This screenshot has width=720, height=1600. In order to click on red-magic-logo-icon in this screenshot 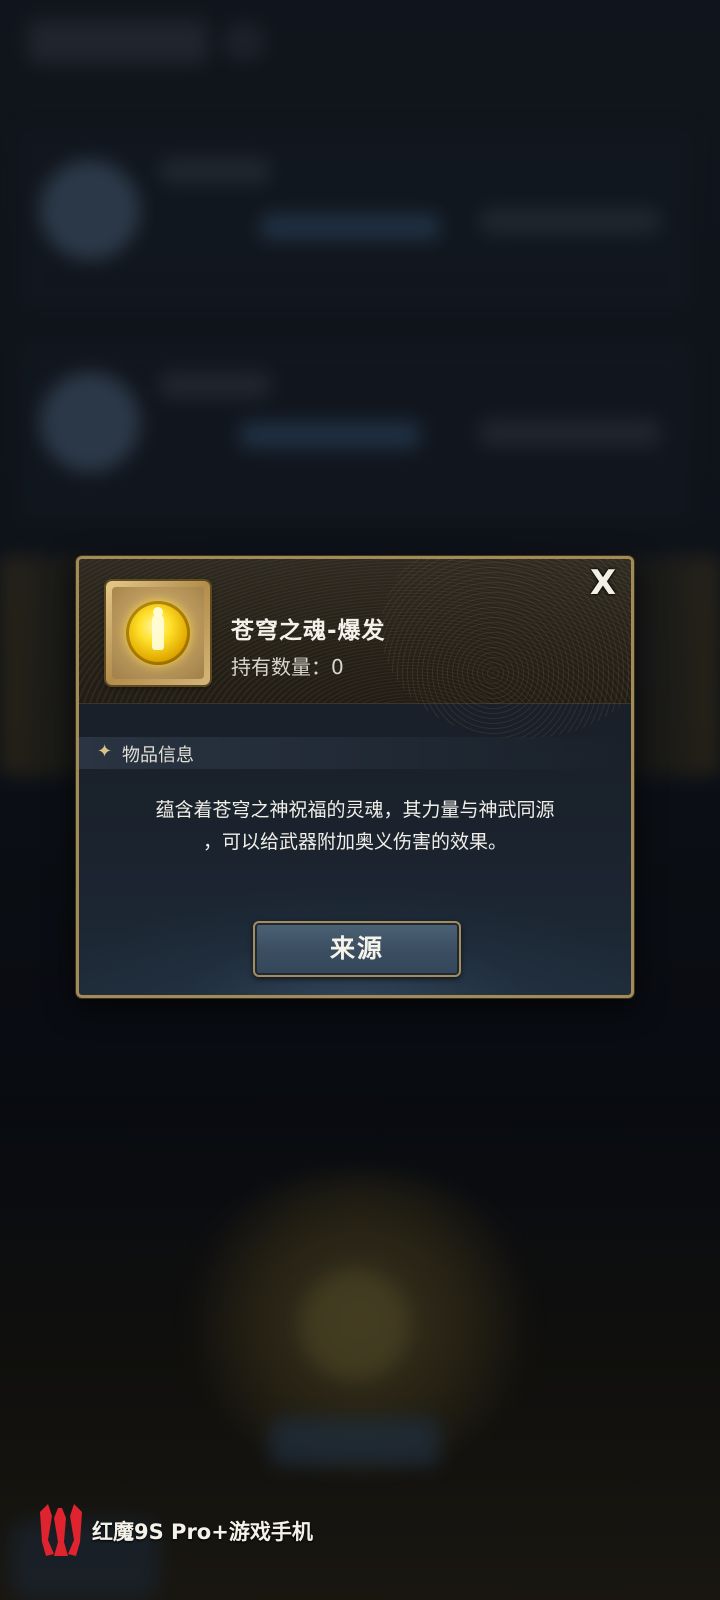, I will do `click(61, 1530)`.